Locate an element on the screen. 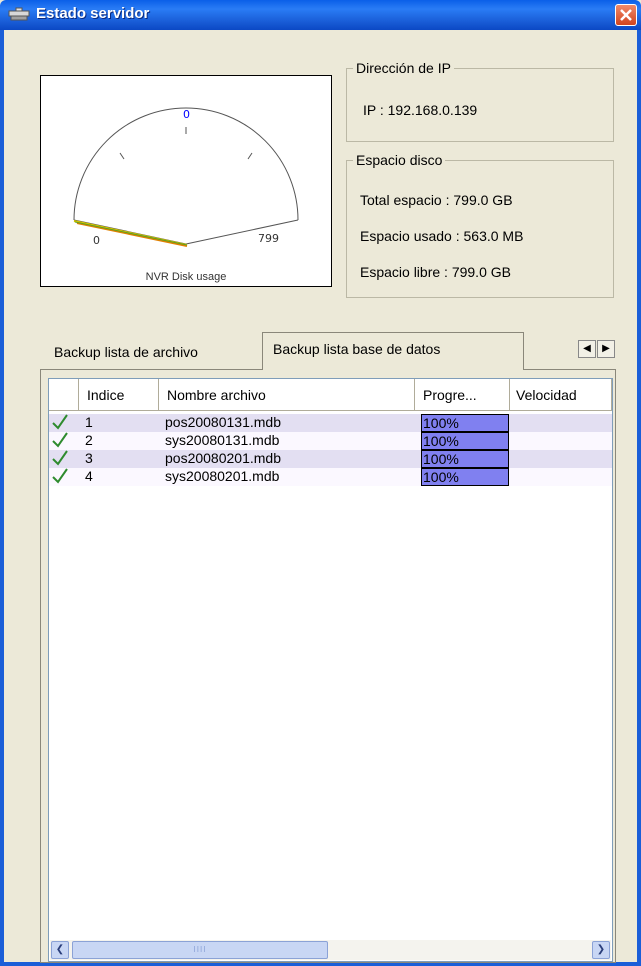 The height and width of the screenshot is (966, 641). column-header-filename: Nombre archivo is located at coordinates (287, 395).